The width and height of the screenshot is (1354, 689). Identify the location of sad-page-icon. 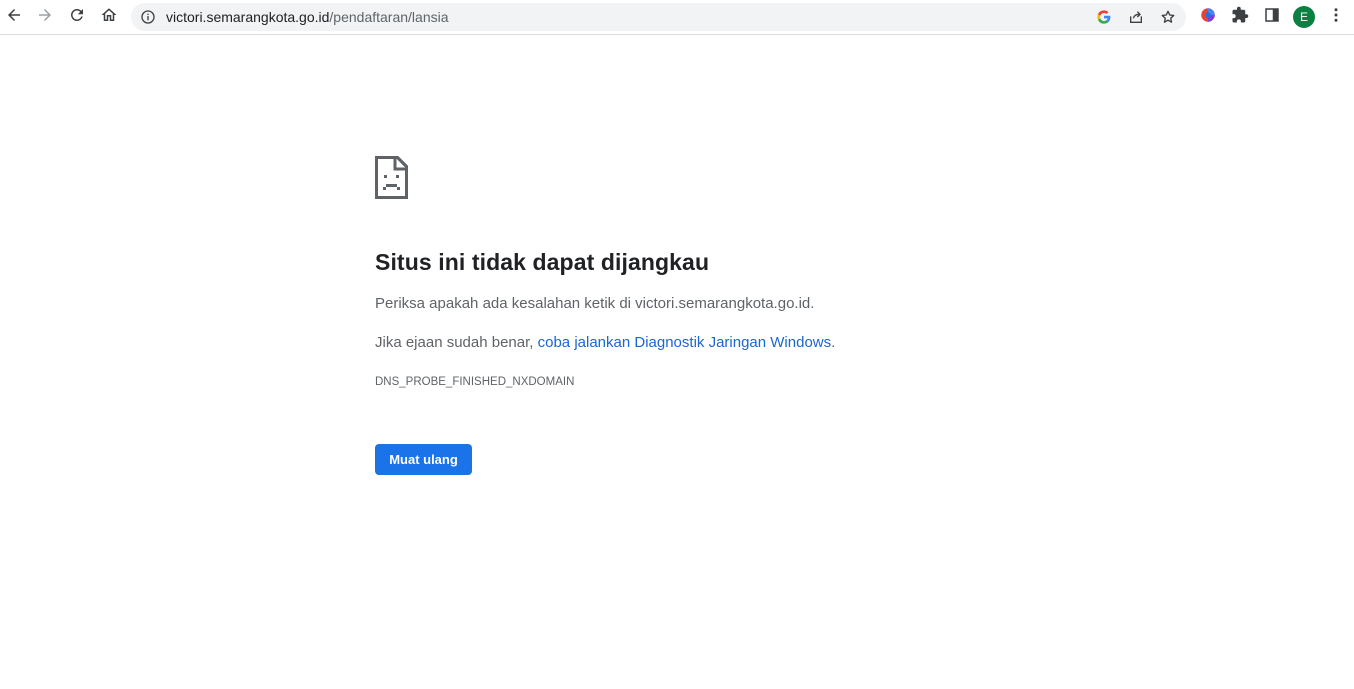
(391, 177).